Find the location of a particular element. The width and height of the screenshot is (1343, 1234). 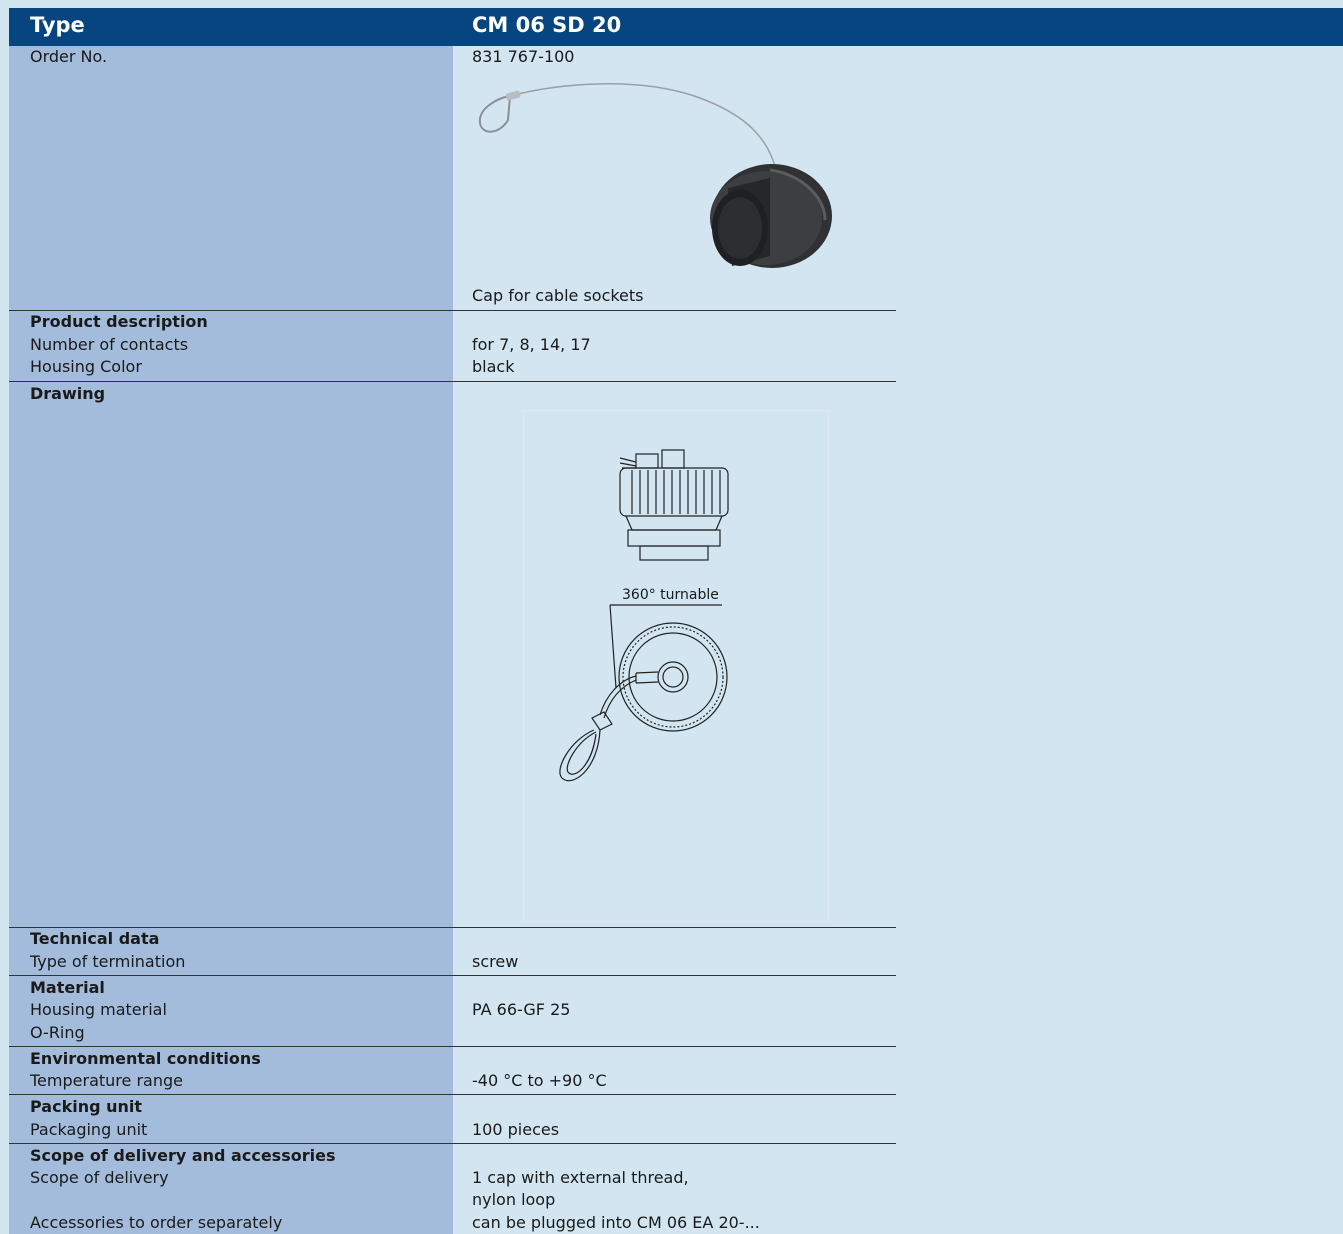

packaging-unit-label: Packaging unit is located at coordinates (89, 1129).